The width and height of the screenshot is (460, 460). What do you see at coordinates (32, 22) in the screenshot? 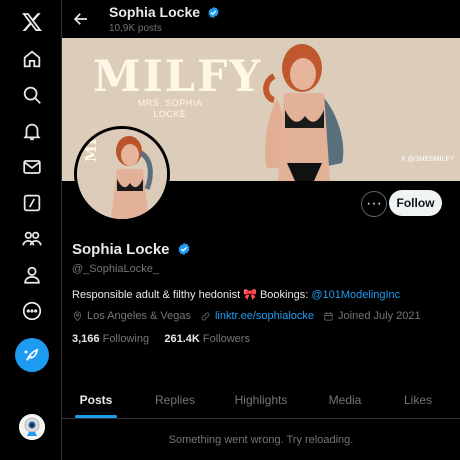
I see `x-logo-icon` at bounding box center [32, 22].